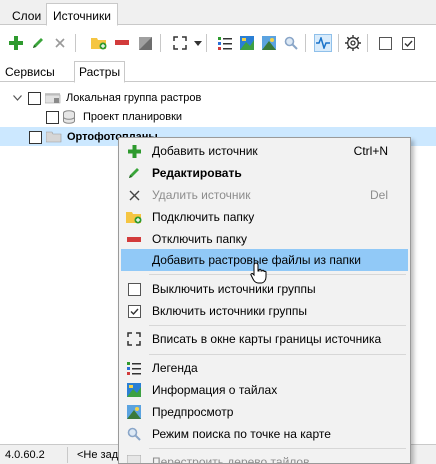 The height and width of the screenshot is (464, 436). What do you see at coordinates (134, 98) in the screenshot?
I see `tree-label: Локальная группа растров` at bounding box center [134, 98].